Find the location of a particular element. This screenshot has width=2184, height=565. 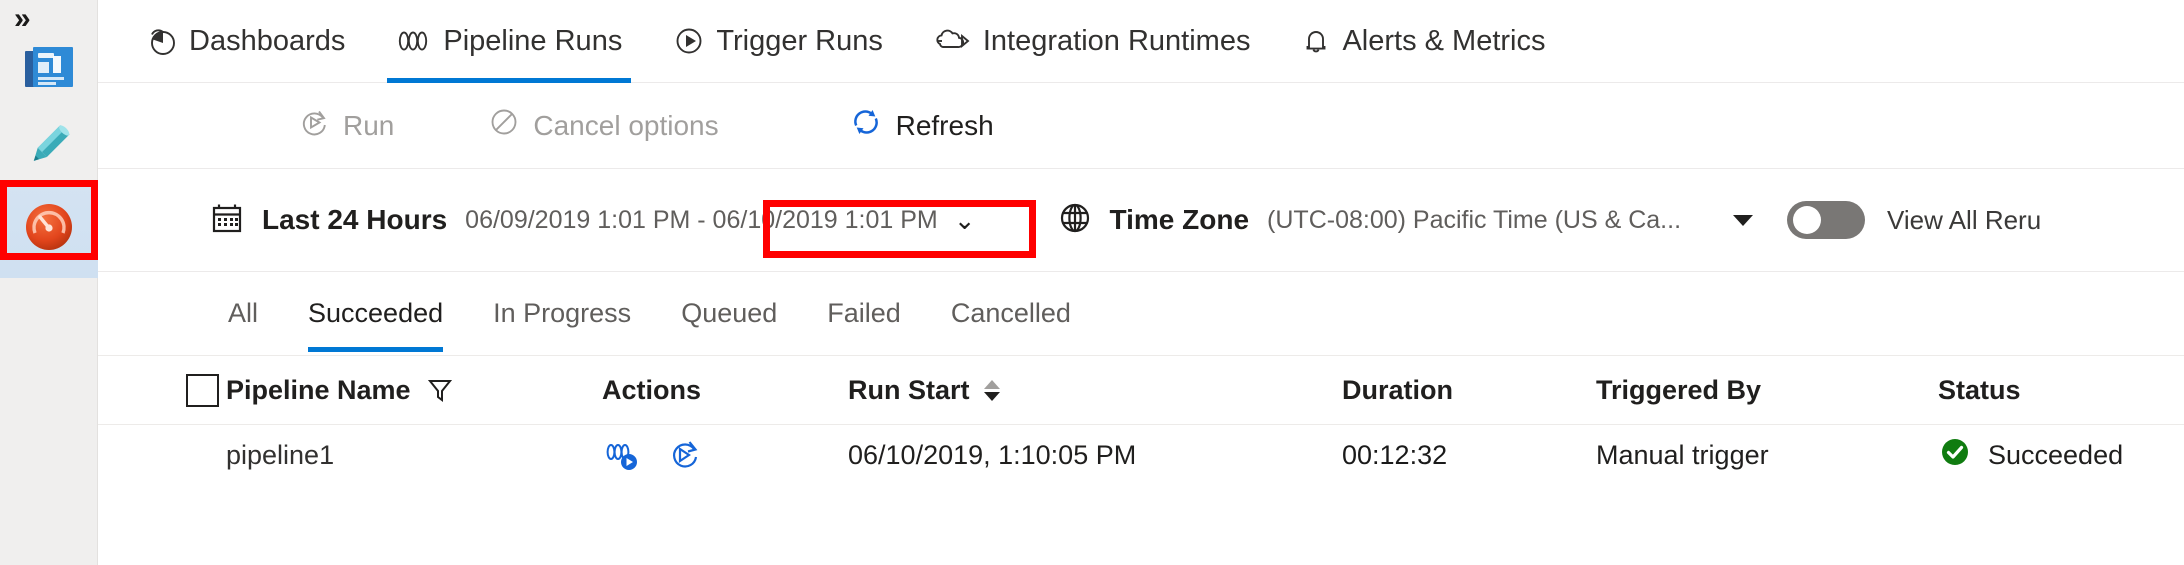

timezone-label: Time Zone is located at coordinates (1179, 219).